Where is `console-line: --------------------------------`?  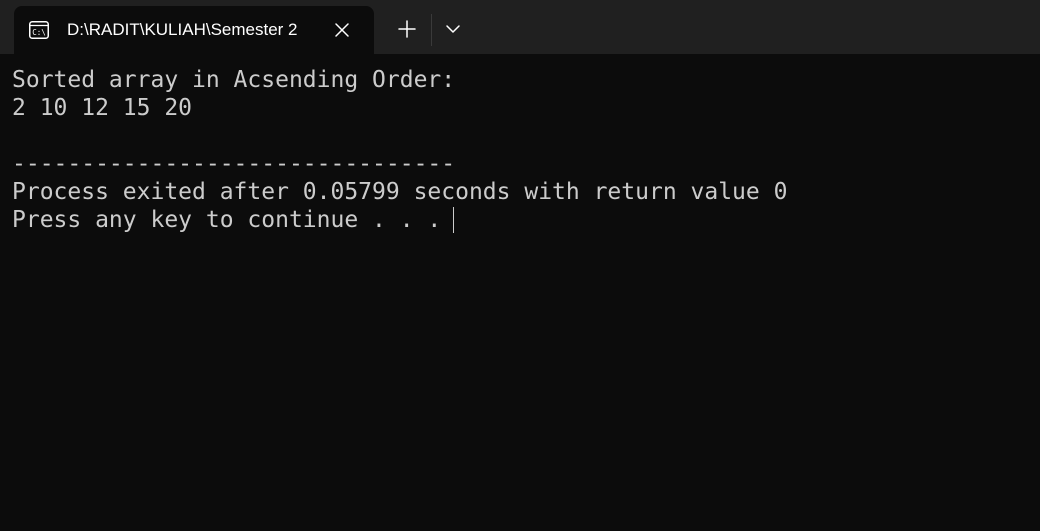
console-line: -------------------------------- is located at coordinates (234, 164).